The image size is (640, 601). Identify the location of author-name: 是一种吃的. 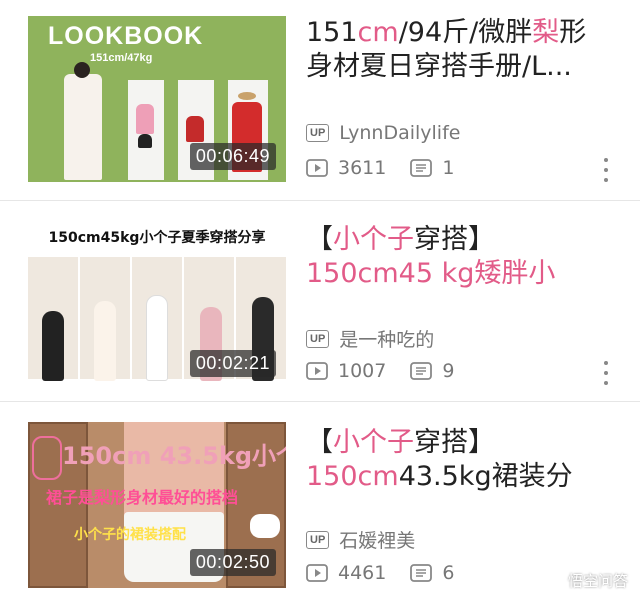
(387, 340).